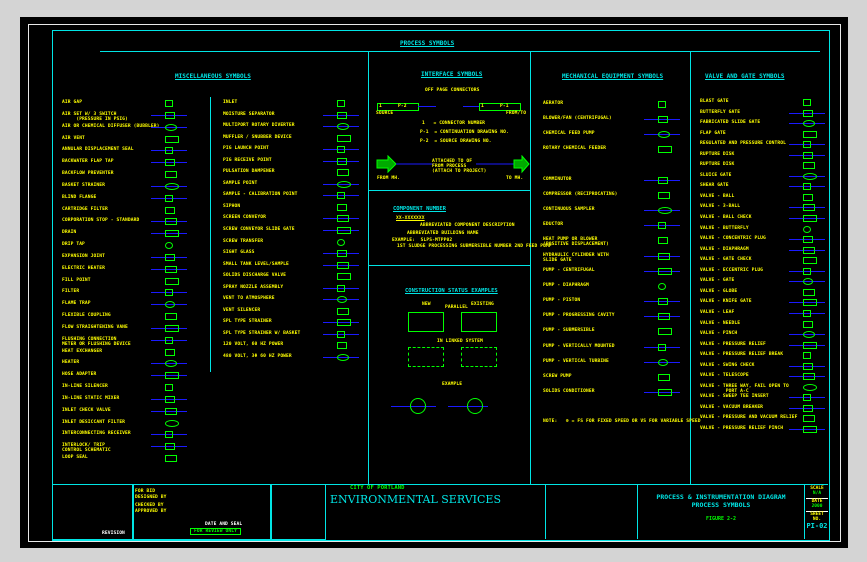 The image size is (867, 562). What do you see at coordinates (86, 315) in the screenshot?
I see `symbol-label: FLEXIBLE COUPLING` at bounding box center [86, 315].